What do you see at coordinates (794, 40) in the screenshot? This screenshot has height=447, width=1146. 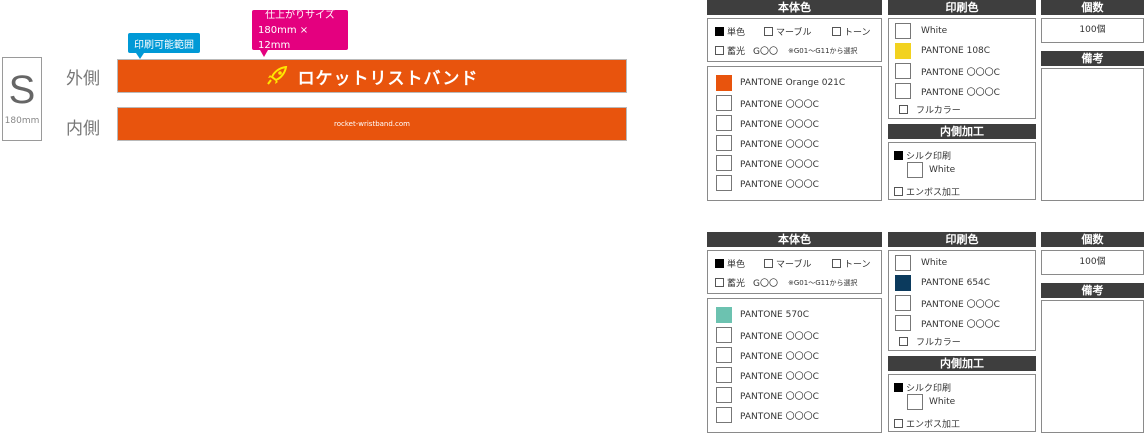 I see `body-color-type-box: 単色 マーブル トーン 蓄光 G〇〇 ※G01〜G11から選択` at bounding box center [794, 40].